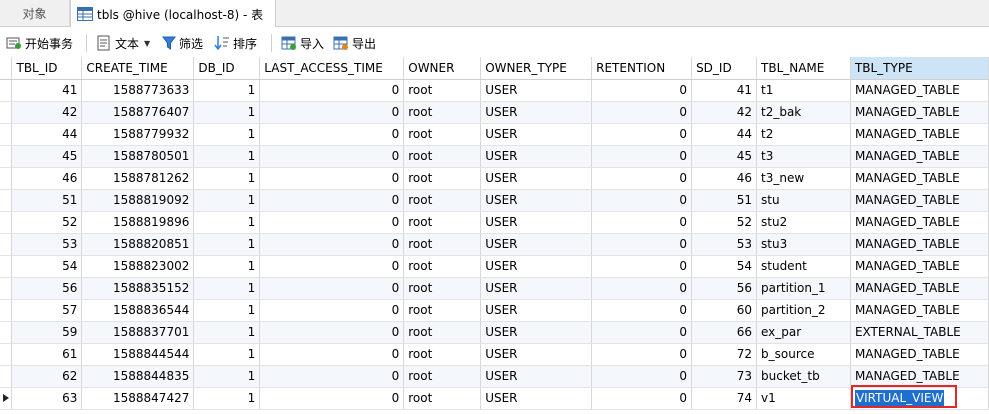  I want to click on filter-button: 筛选, so click(182, 43).